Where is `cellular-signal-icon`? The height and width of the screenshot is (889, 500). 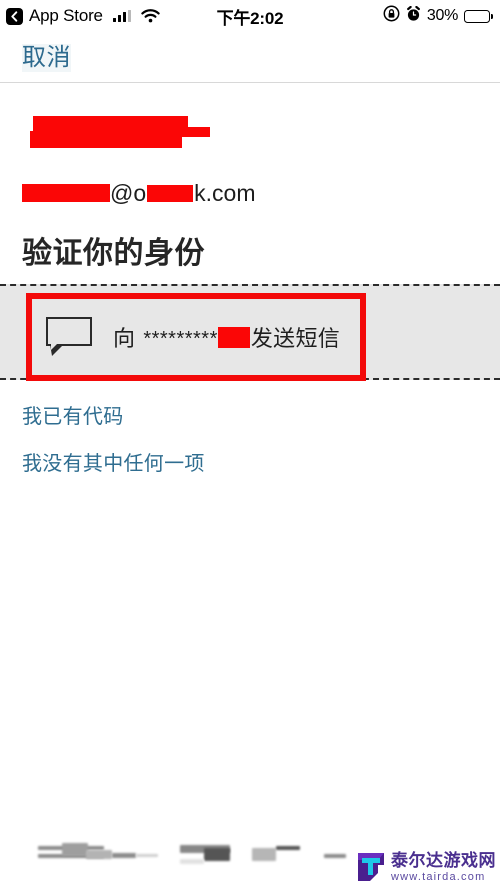
cellular-signal-icon is located at coordinates (122, 15).